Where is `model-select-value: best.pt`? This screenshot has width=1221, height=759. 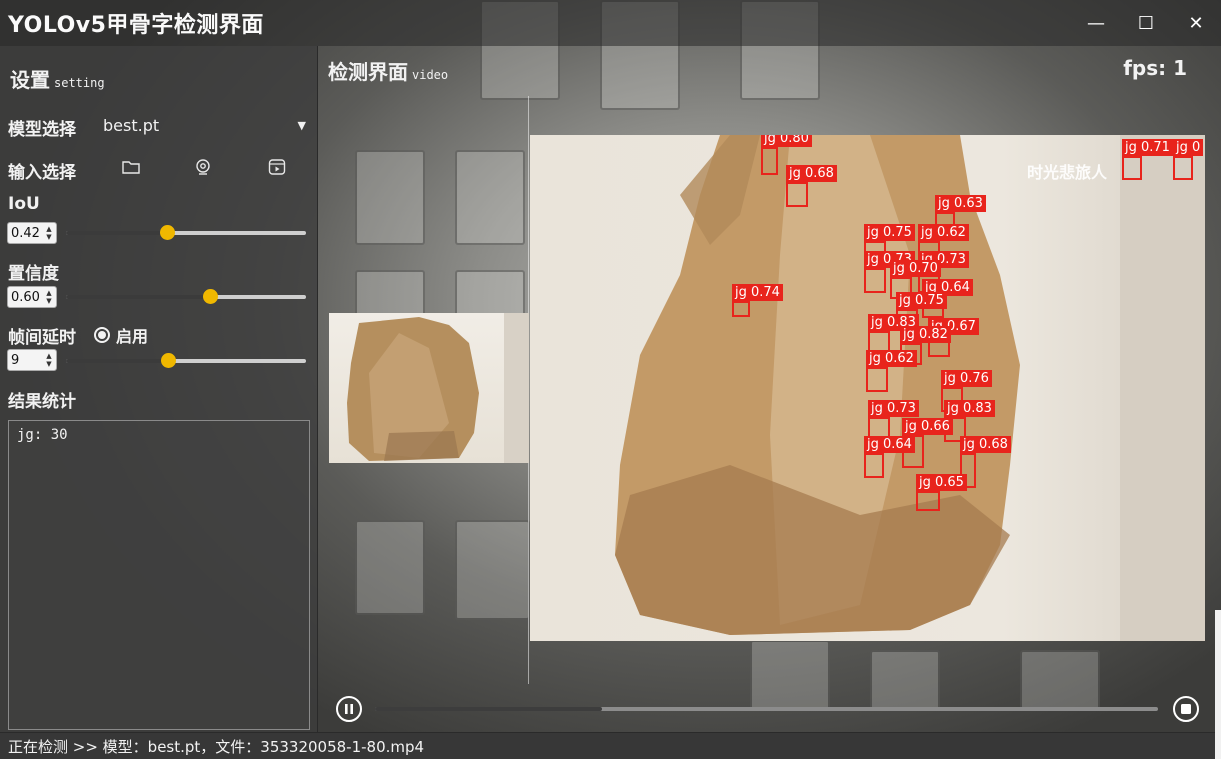
model-select-value: best.pt is located at coordinates (131, 125).